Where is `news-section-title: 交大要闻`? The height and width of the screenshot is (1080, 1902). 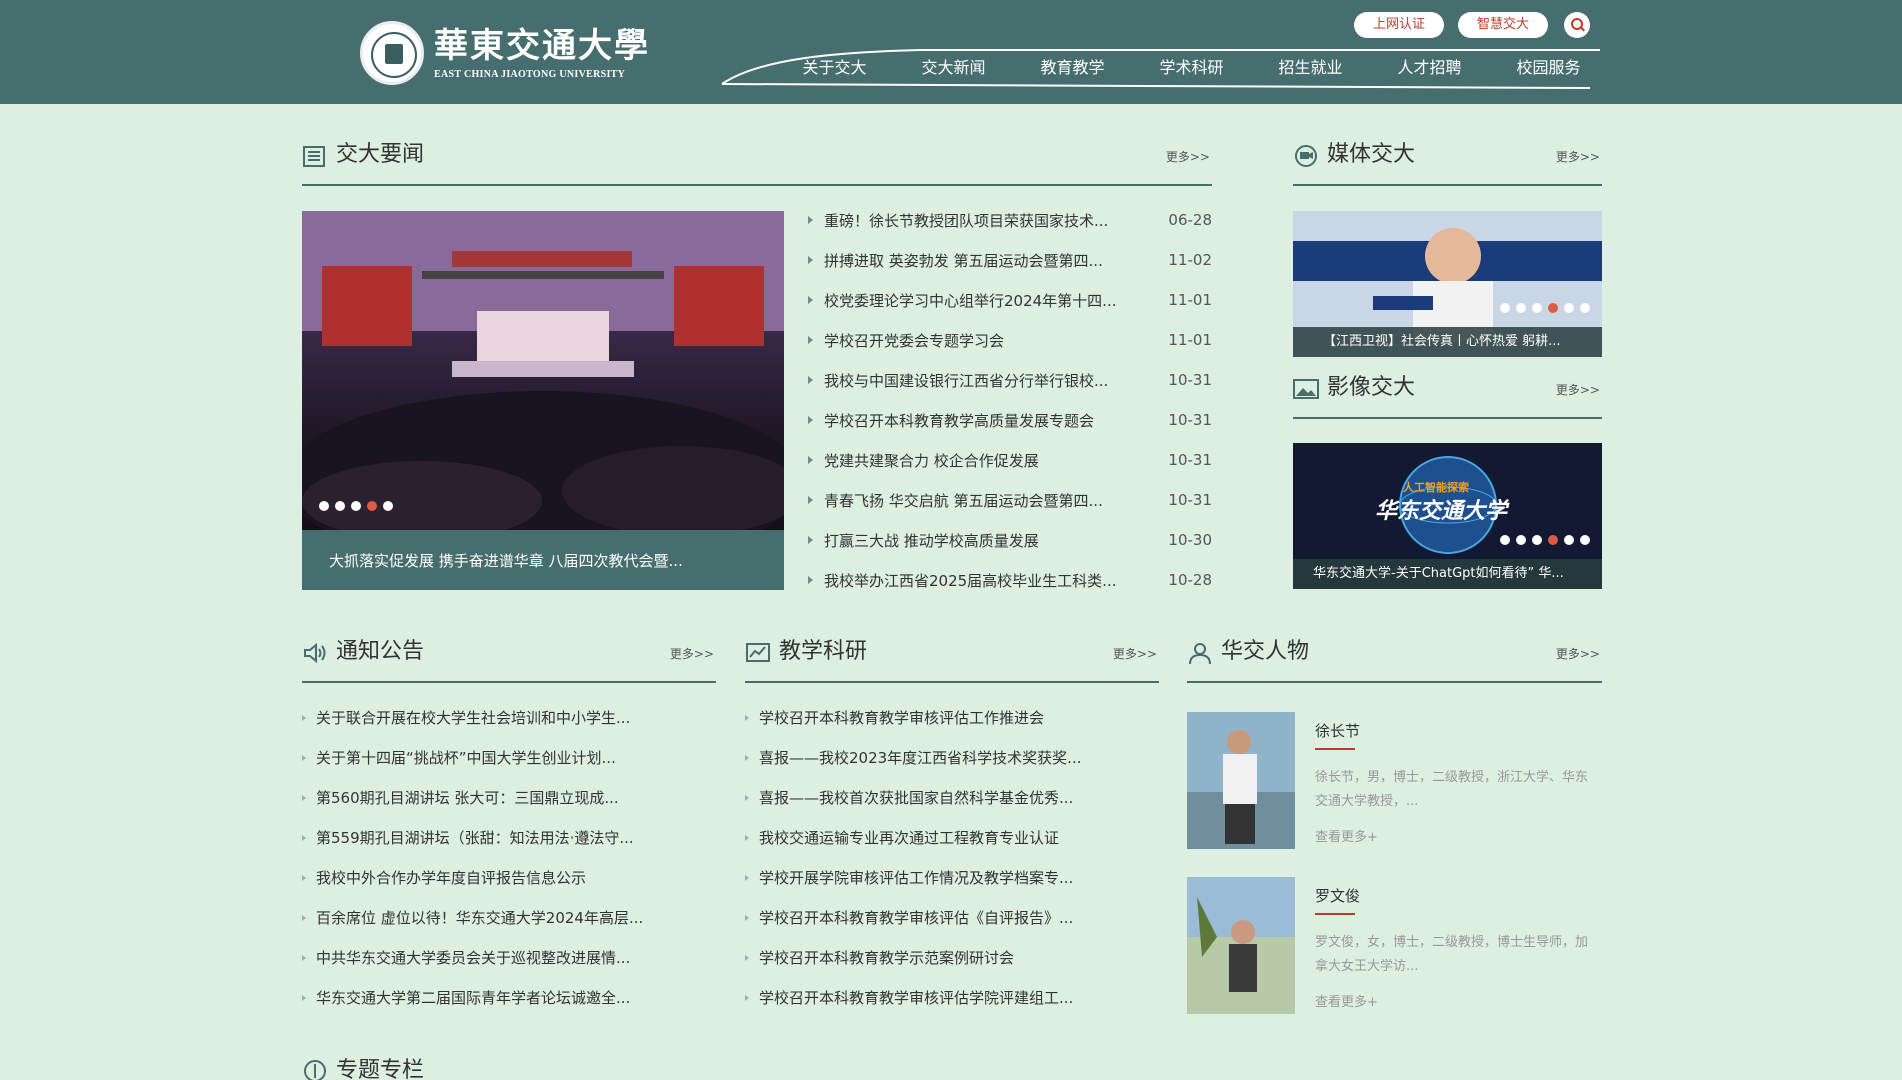 news-section-title: 交大要闻 is located at coordinates (380, 154).